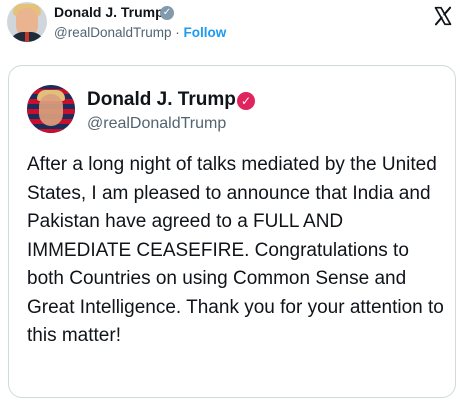  I want to click on author-handle: @realDonaldTrump, so click(113, 32).